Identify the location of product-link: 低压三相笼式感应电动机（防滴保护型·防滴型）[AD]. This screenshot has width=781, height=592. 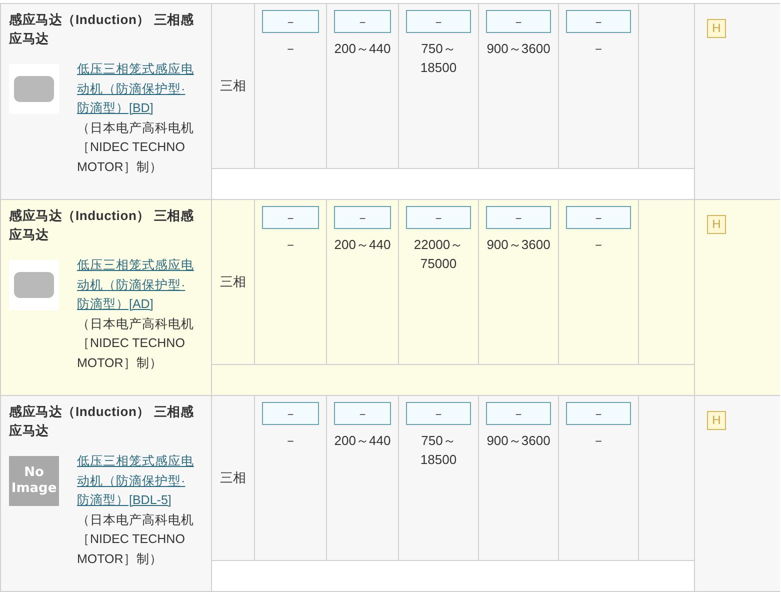
(136, 285).